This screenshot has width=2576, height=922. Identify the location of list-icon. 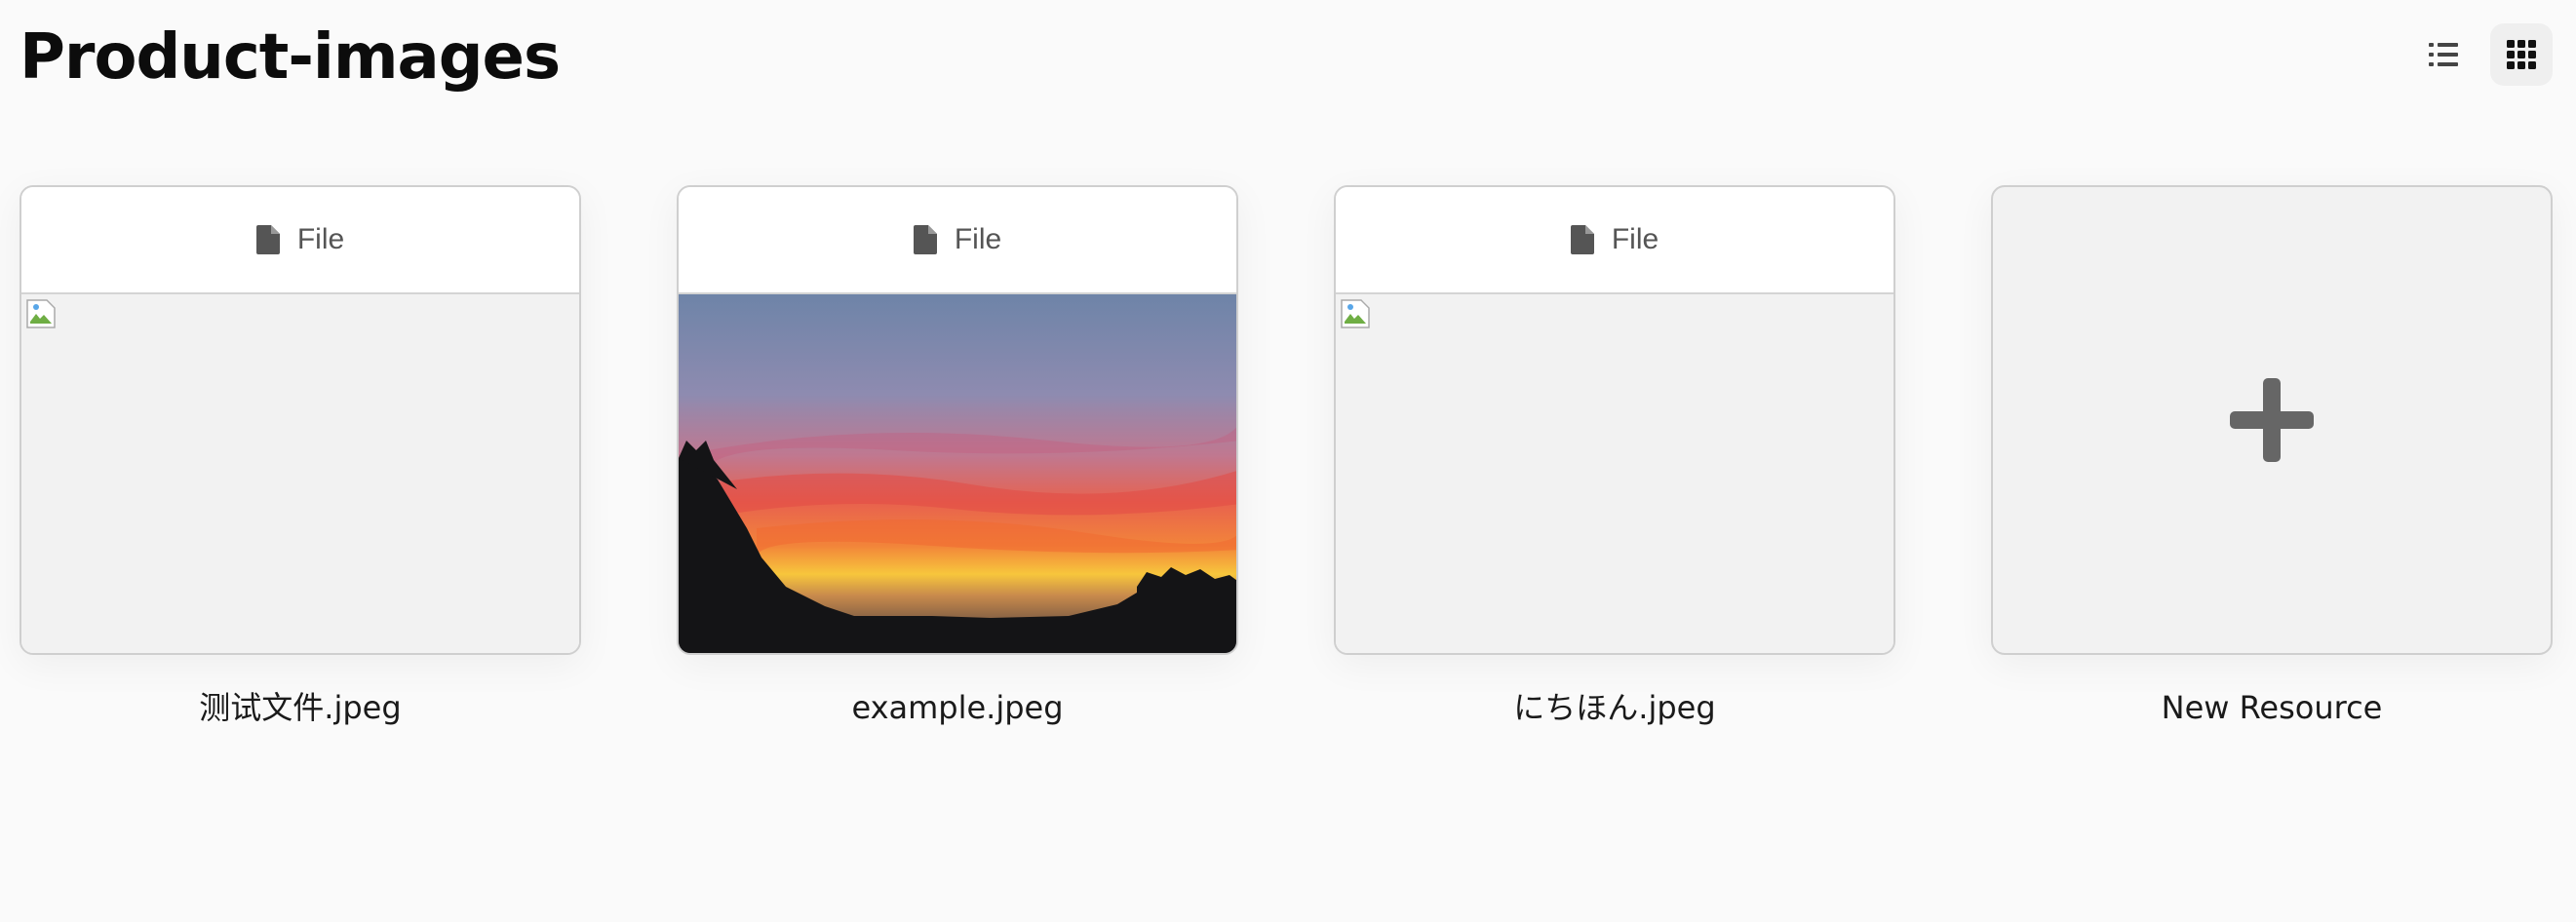
(2443, 54).